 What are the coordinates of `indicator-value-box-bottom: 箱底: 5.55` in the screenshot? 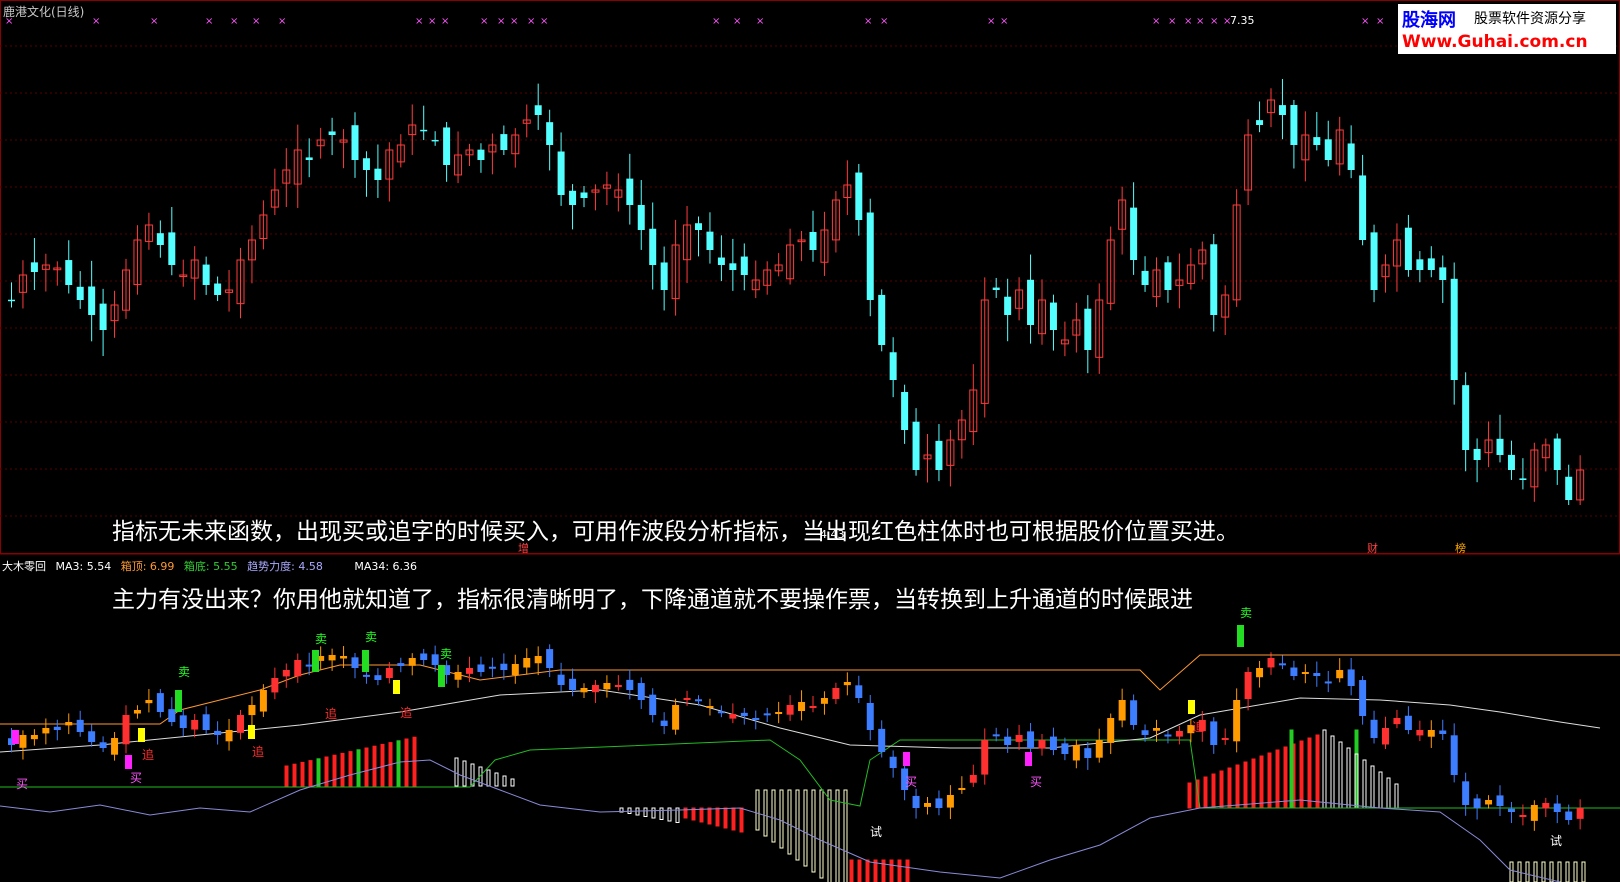 It's located at (210, 566).